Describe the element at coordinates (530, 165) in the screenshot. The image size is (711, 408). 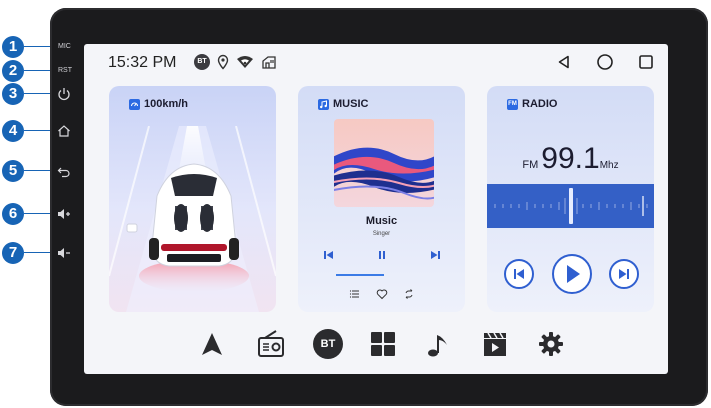
I see `band-label: FM` at that location.